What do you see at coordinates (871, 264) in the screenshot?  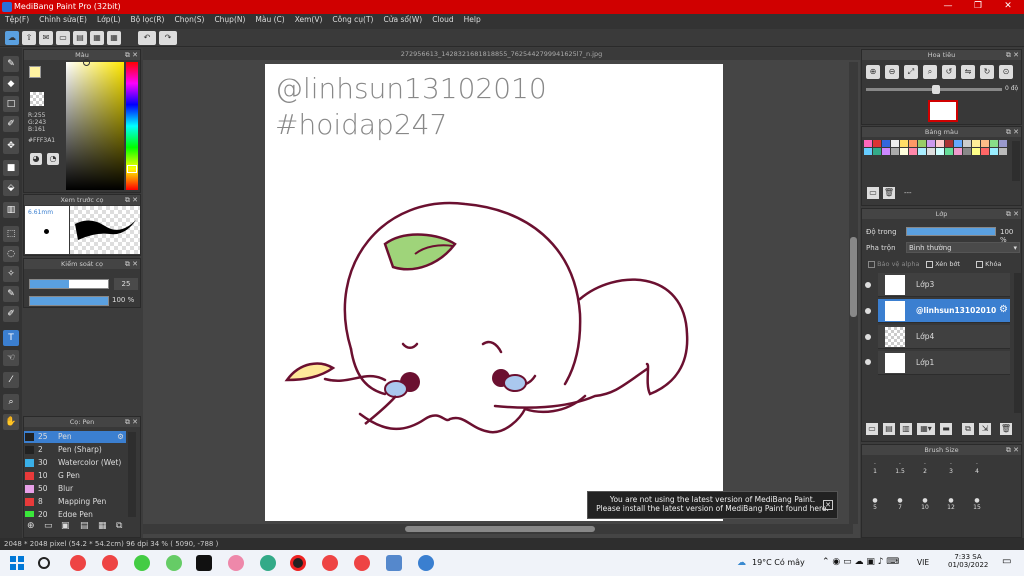 I see `protect-alpha-checkbox` at bounding box center [871, 264].